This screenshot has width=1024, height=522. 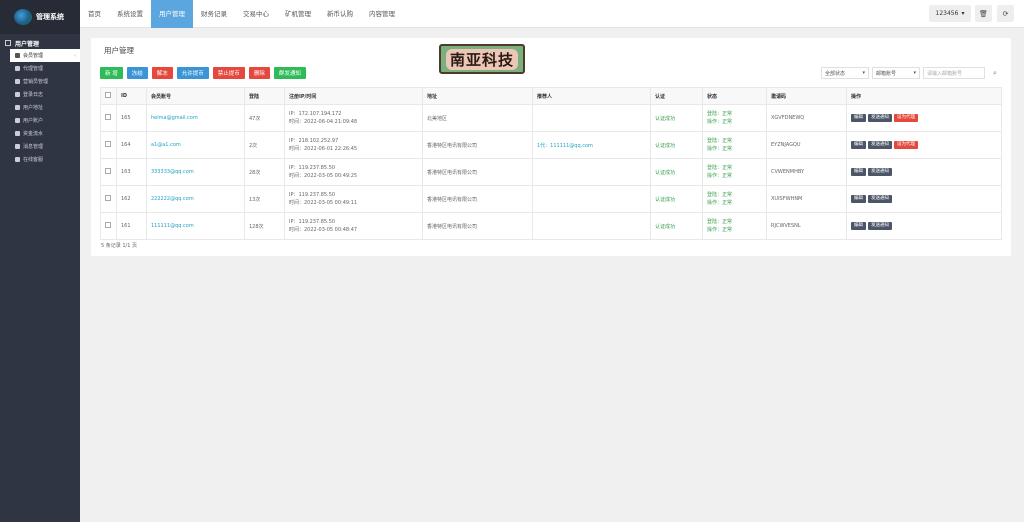 What do you see at coordinates (353, 96) in the screenshot?
I see `column-header: 注册IP/时间` at bounding box center [353, 96].